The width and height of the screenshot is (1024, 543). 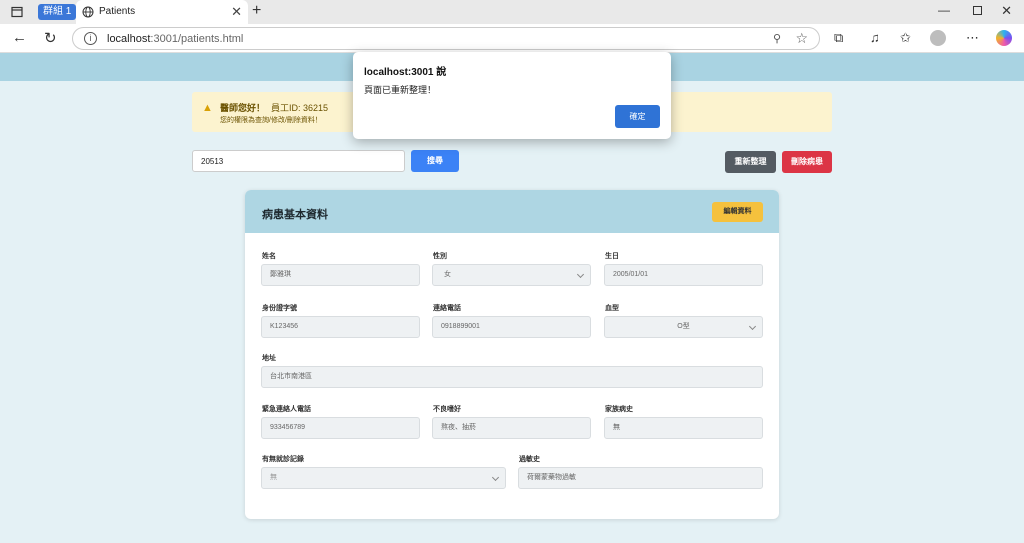 What do you see at coordinates (271, 120) in the screenshot?
I see `permission-text: 您的權限為查詢/修改/刪除資料！` at bounding box center [271, 120].